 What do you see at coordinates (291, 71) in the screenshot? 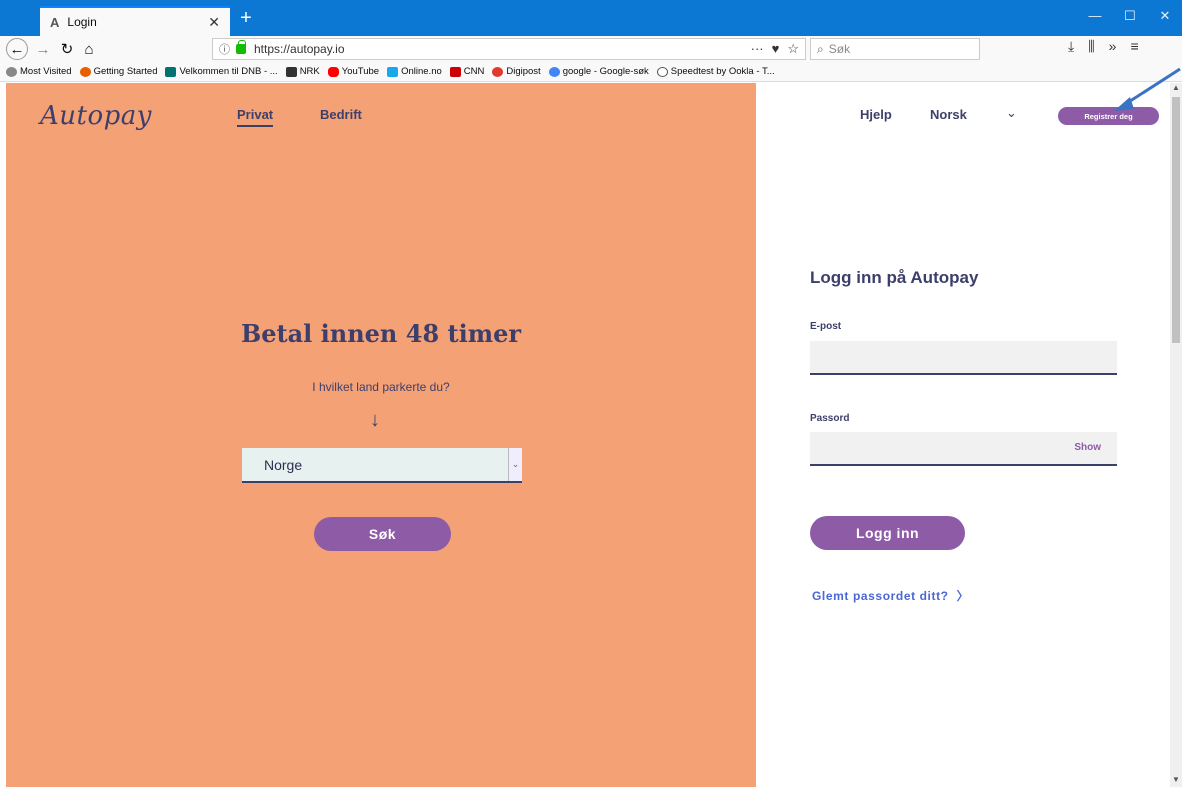
I see `nrk-icon` at bounding box center [291, 71].